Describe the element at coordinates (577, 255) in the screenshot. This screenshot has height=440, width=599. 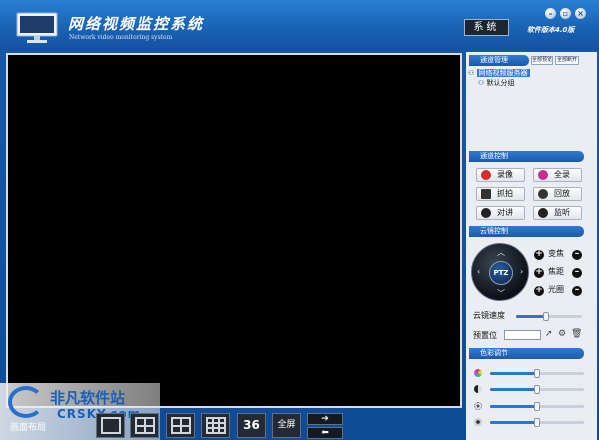
I see `zoom-out-button: –` at that location.